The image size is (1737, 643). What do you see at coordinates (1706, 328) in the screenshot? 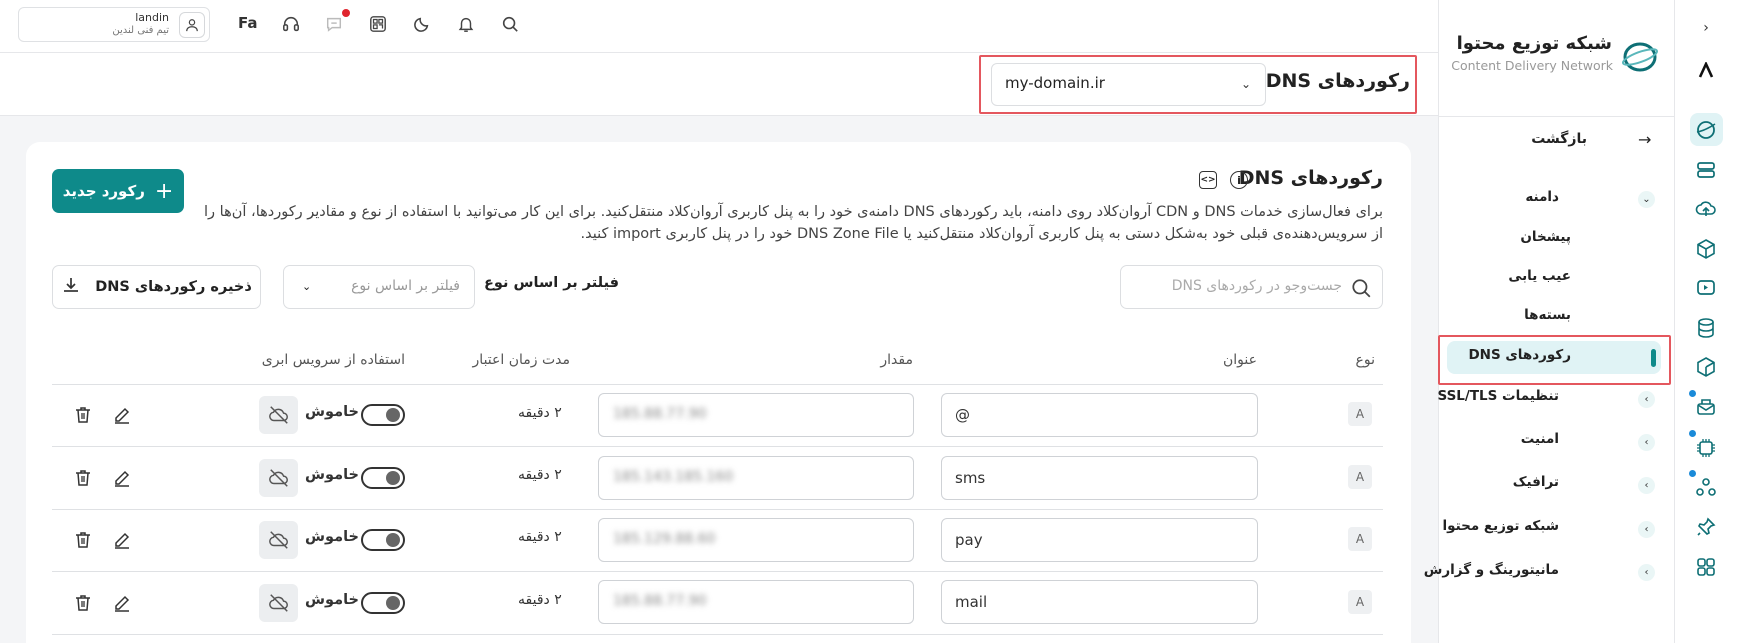
I see `database-icon` at bounding box center [1706, 328].